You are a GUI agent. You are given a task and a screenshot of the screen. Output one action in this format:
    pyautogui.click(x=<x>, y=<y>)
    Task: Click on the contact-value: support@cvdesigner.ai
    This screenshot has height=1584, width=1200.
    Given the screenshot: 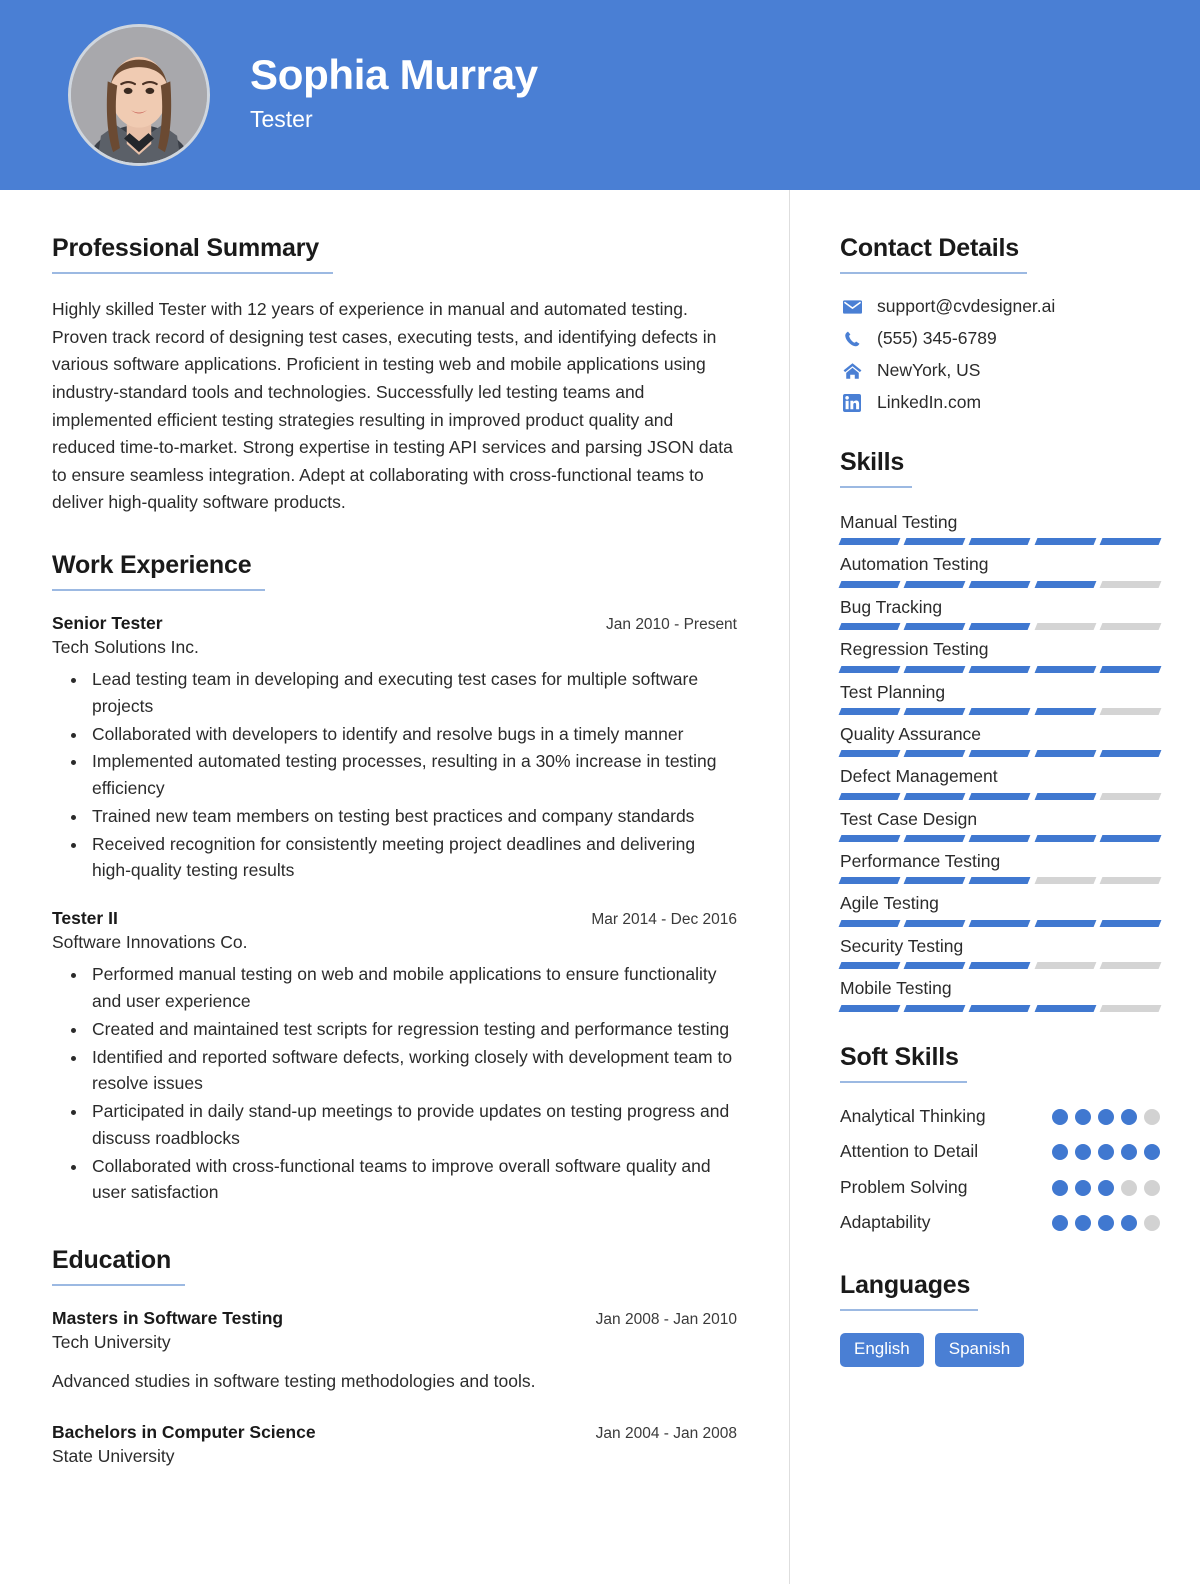 What is the action you would take?
    pyautogui.click(x=966, y=306)
    